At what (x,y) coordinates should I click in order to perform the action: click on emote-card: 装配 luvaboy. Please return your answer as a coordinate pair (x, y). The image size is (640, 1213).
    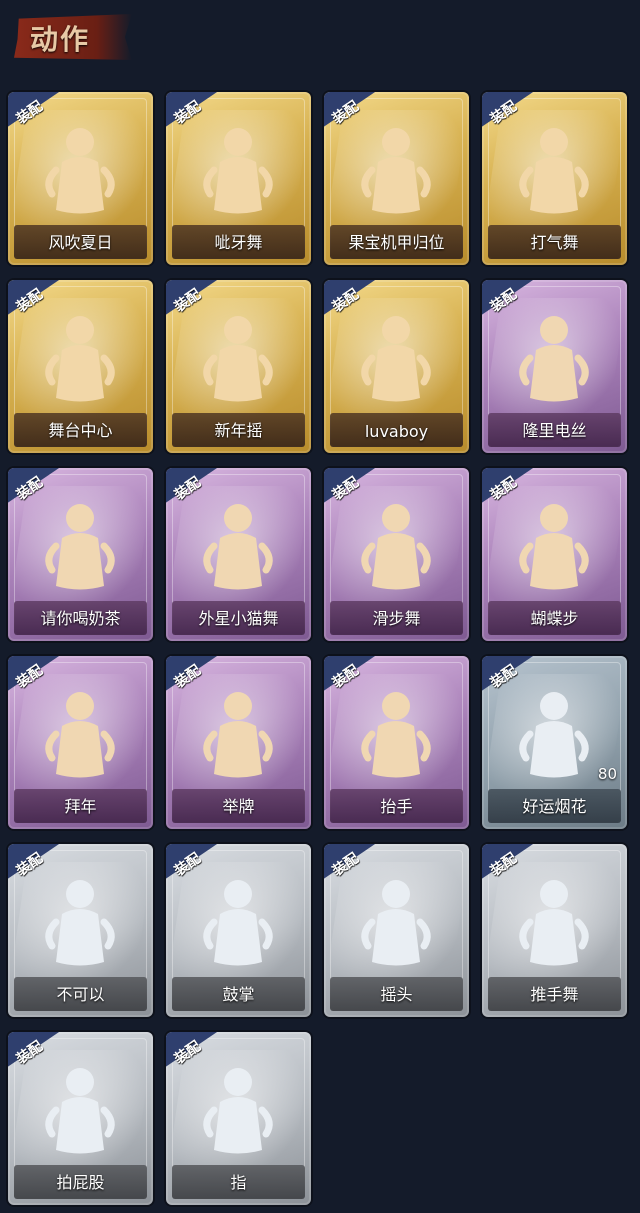
    Looking at the image, I should click on (396, 366).